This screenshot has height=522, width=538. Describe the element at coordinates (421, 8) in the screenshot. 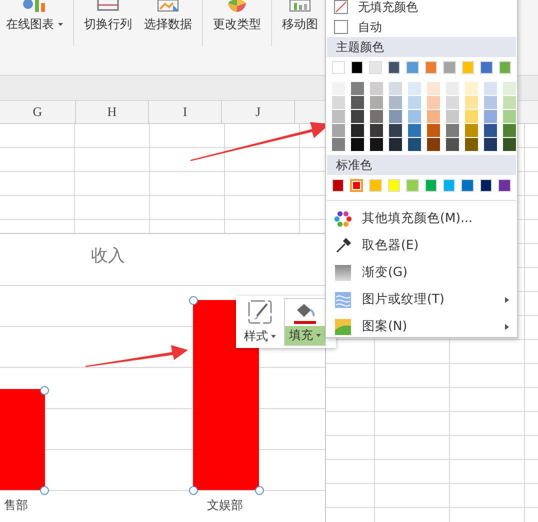

I see `menu-item: 无填充颜色` at that location.